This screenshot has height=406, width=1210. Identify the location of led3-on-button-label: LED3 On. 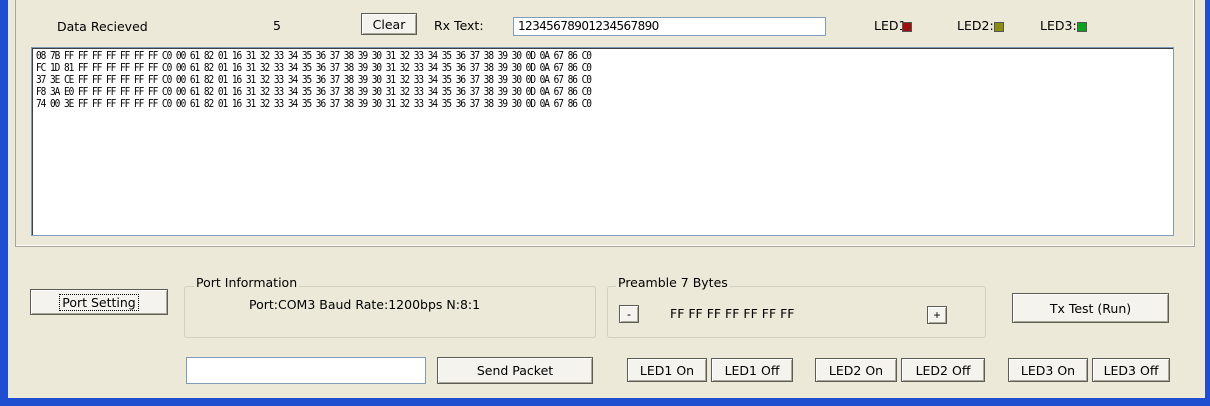
(1048, 370).